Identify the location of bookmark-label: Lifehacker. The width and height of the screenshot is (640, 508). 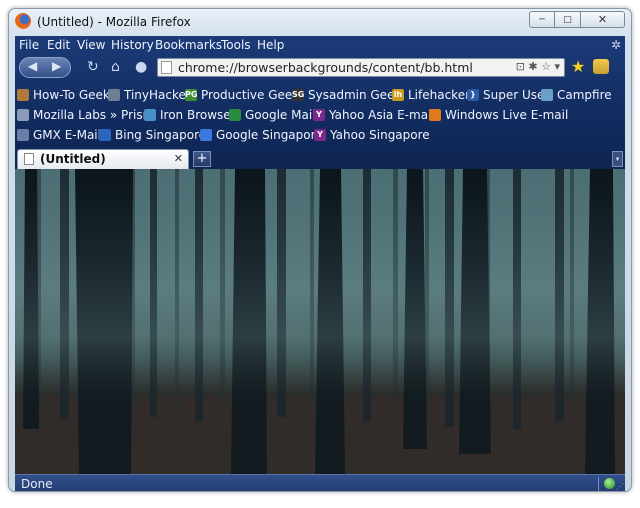
(439, 95).